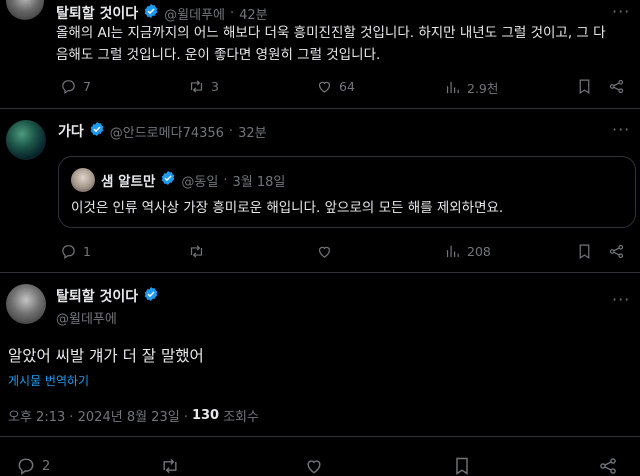  Describe the element at coordinates (347, 253) in the screenshot. I see `action-bar: 1 208` at that location.